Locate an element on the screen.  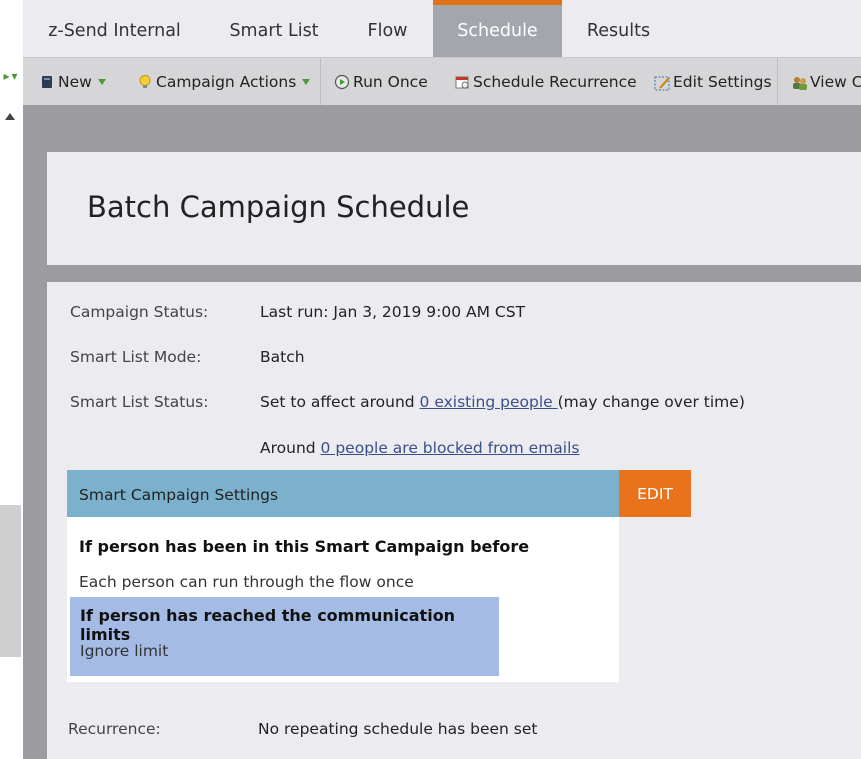
edit-pencil-icon is located at coordinates (662, 82).